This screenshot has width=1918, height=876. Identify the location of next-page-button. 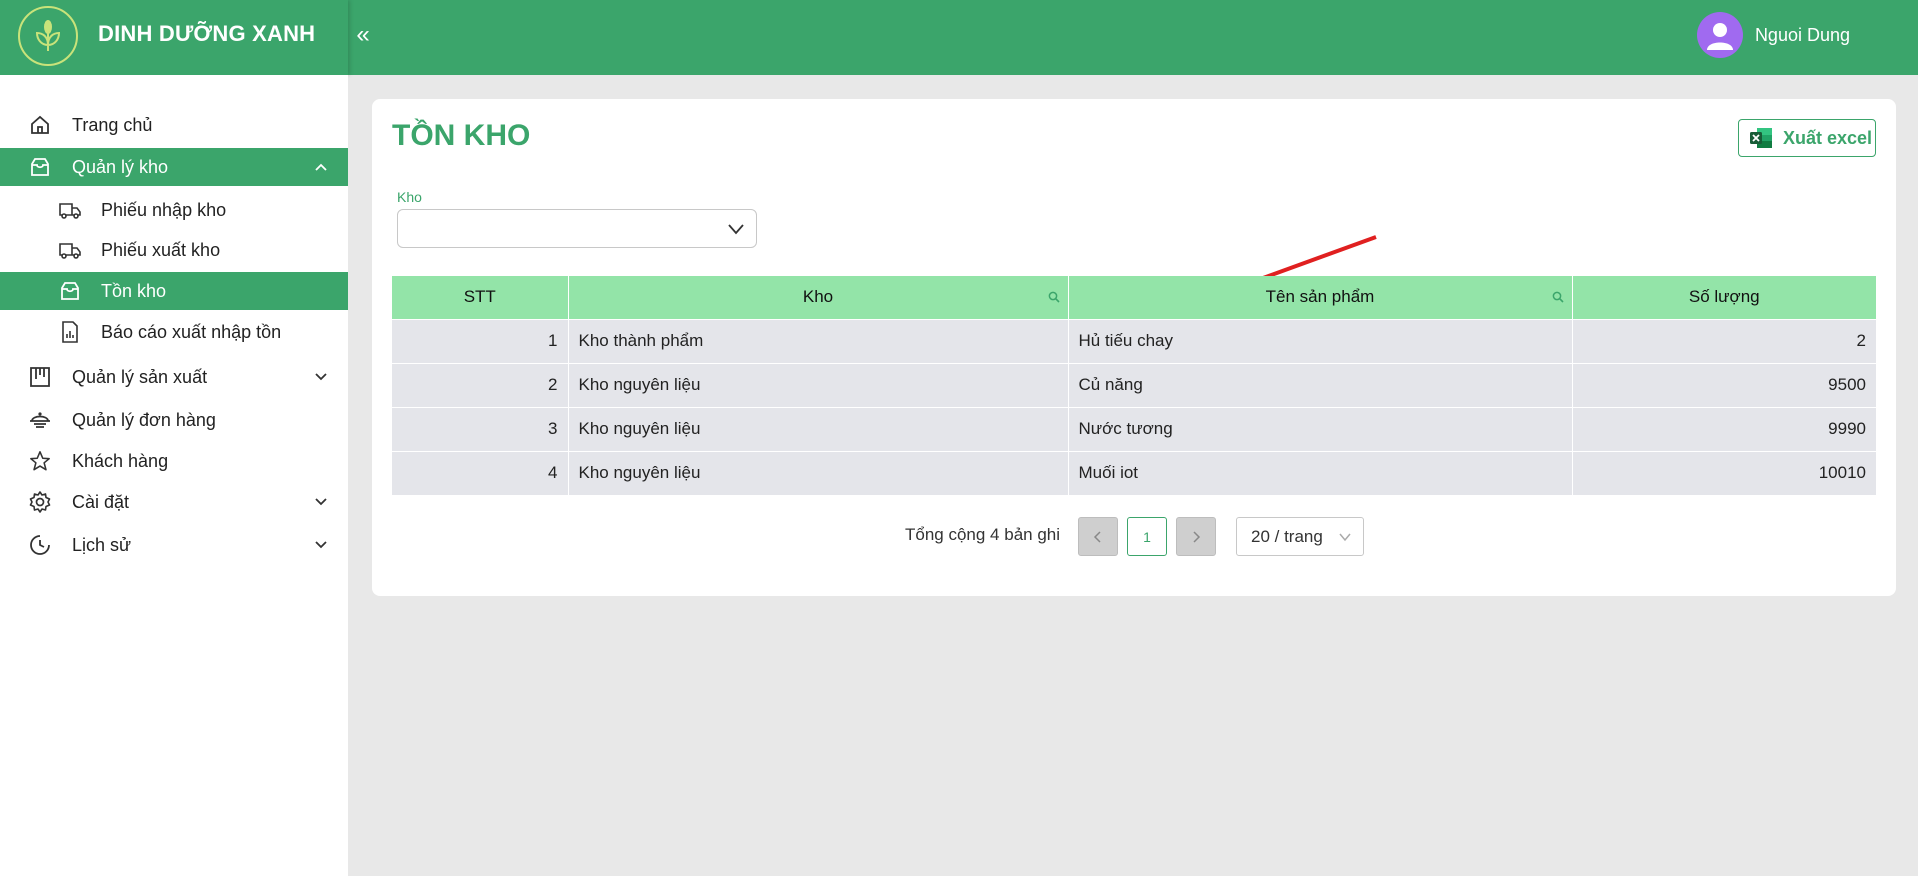
(1196, 536).